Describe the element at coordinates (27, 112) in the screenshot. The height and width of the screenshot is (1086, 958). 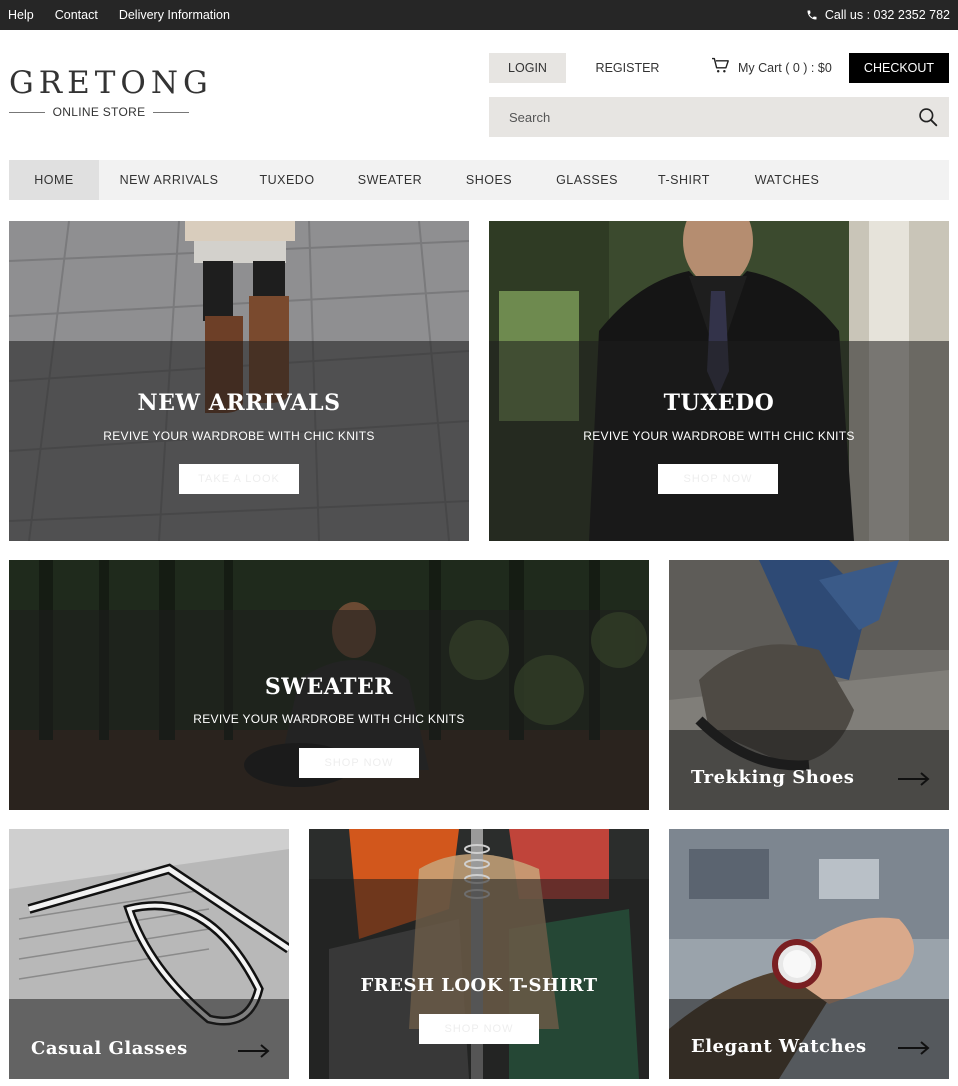
I see `logo-divider-left` at that location.